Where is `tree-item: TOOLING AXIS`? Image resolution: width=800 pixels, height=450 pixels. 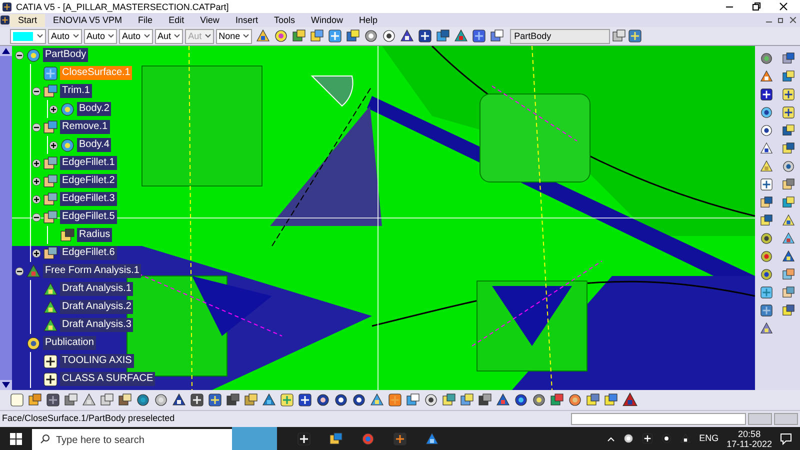 tree-item: TOOLING AXIS is located at coordinates (97, 361).